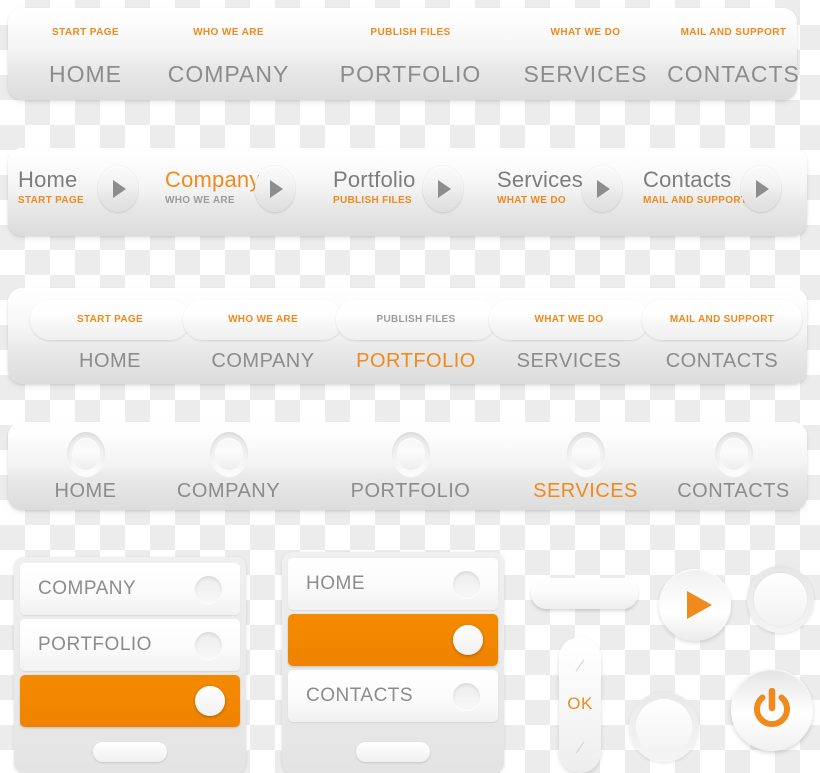 This screenshot has height=773, width=820. I want to click on ok-button-label: OK, so click(580, 703).